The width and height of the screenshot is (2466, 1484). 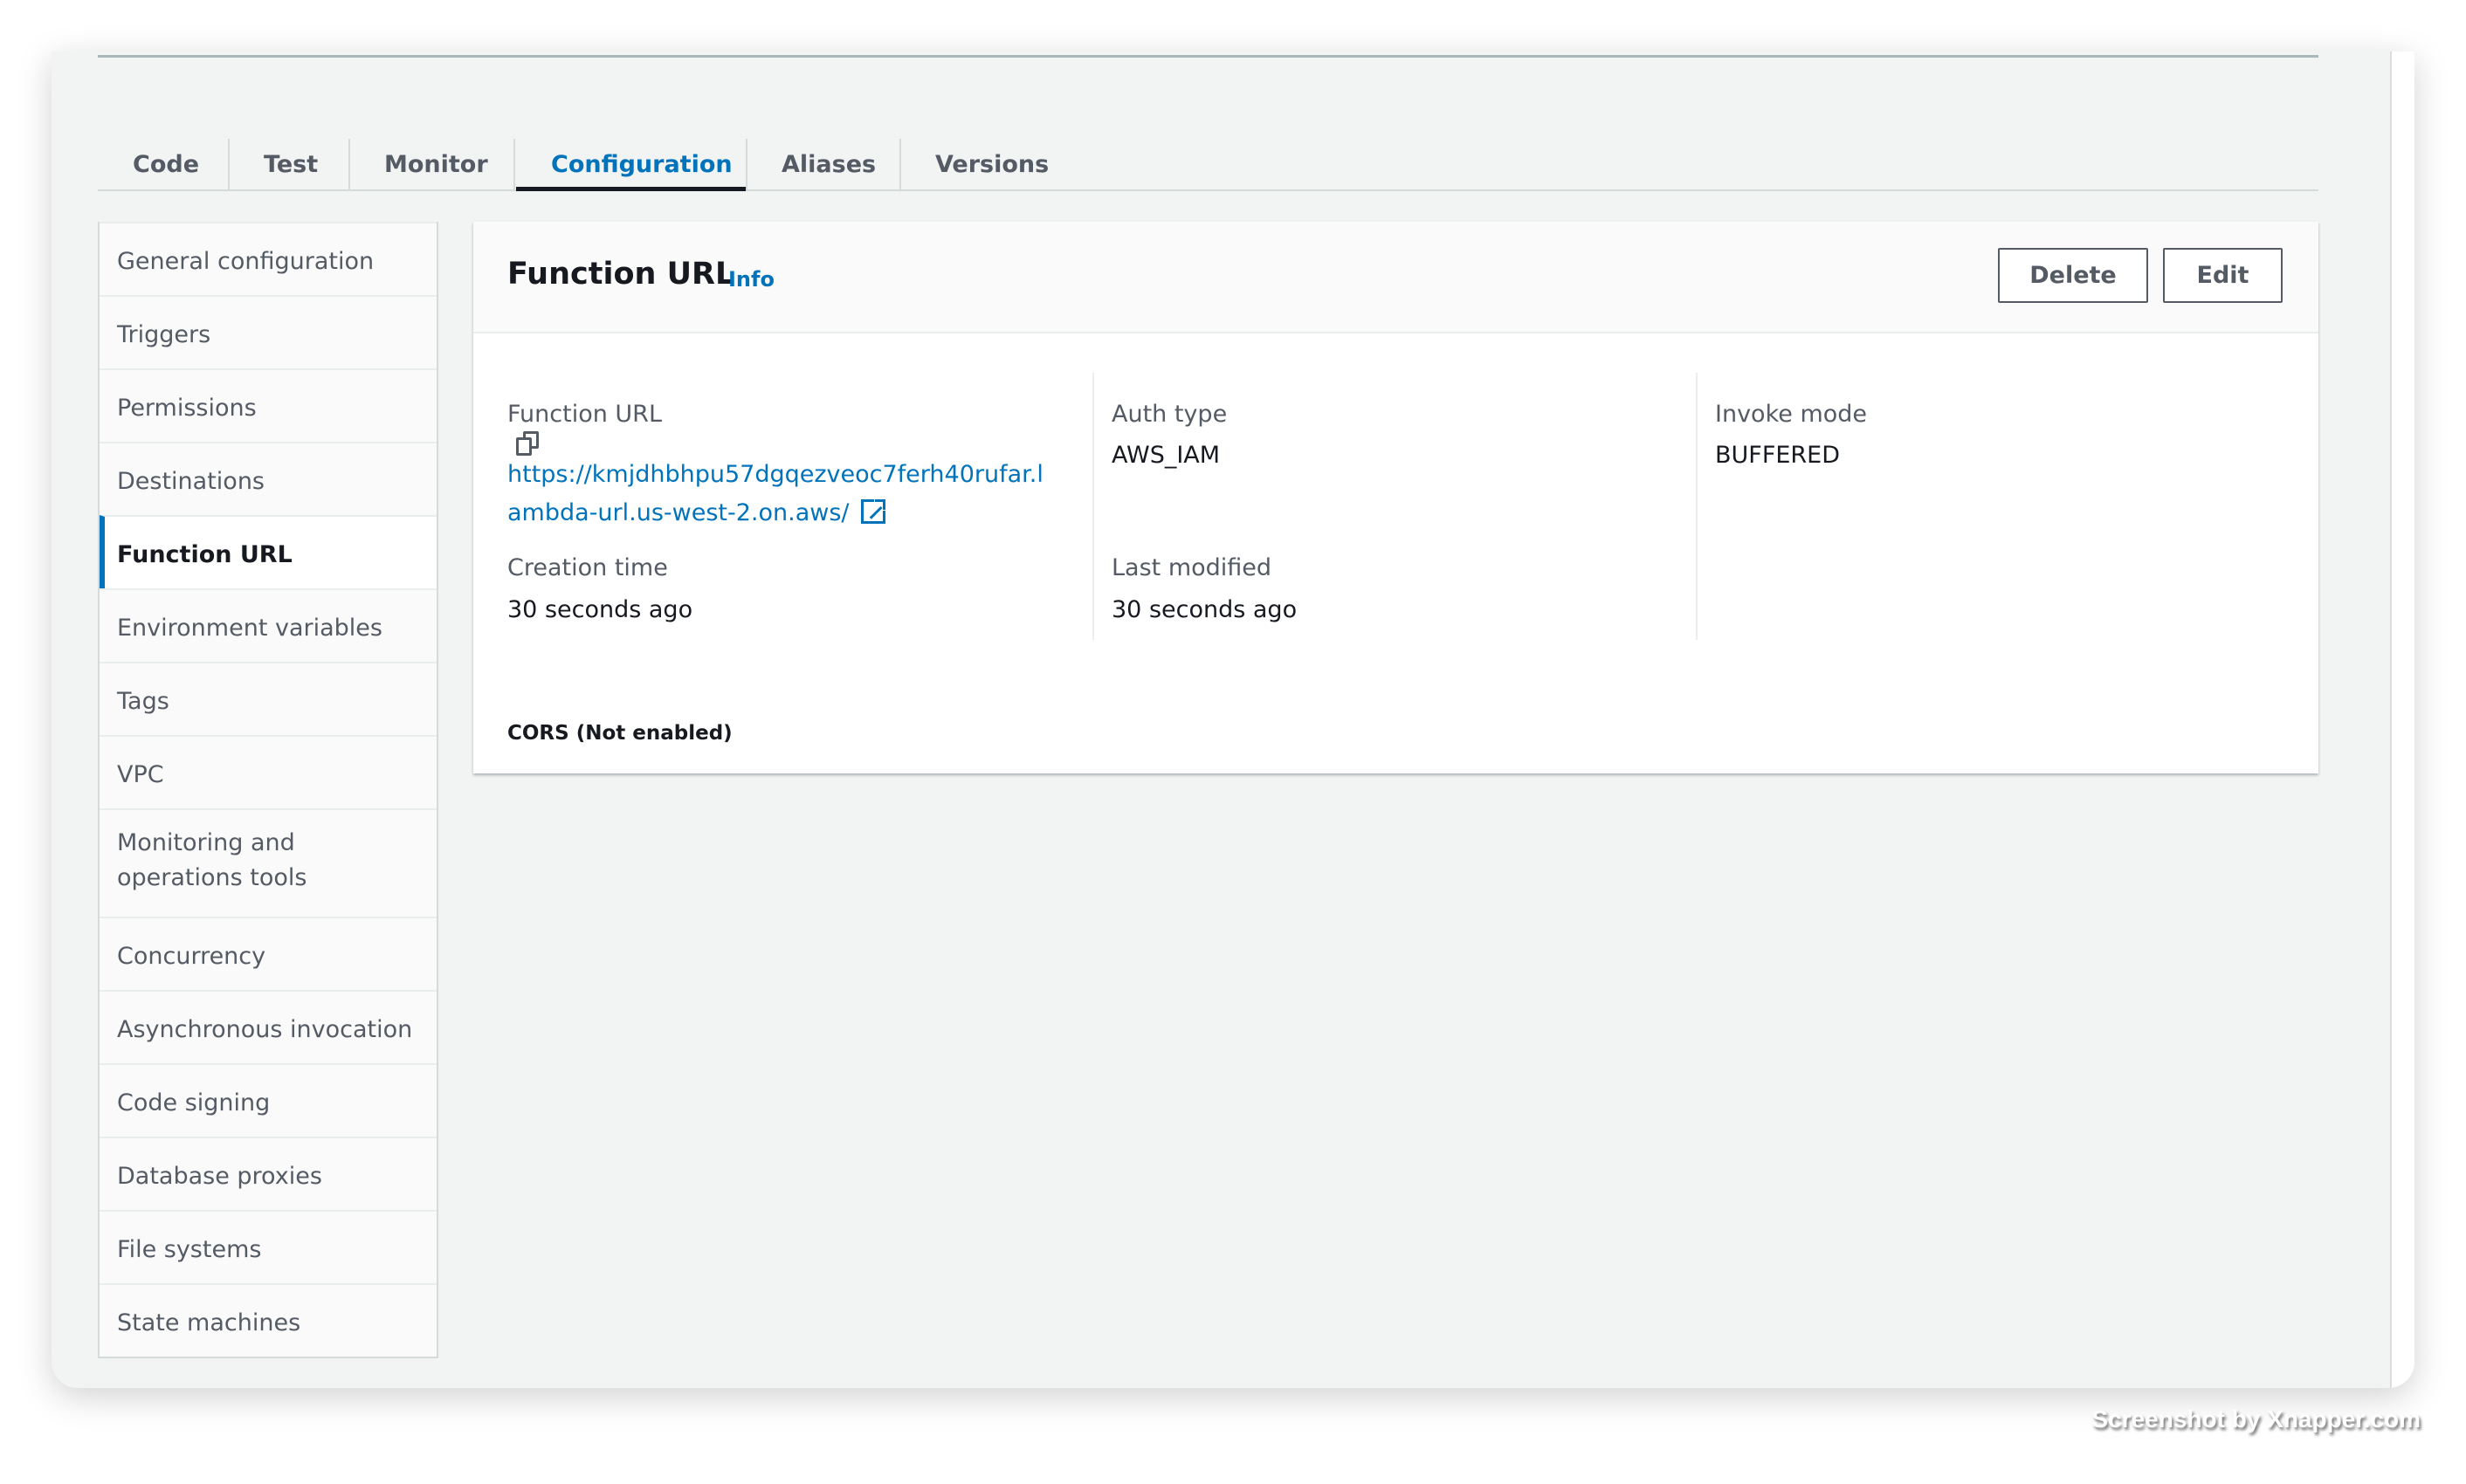 I want to click on sidebar-item-file-systems: File systems, so click(x=268, y=1246).